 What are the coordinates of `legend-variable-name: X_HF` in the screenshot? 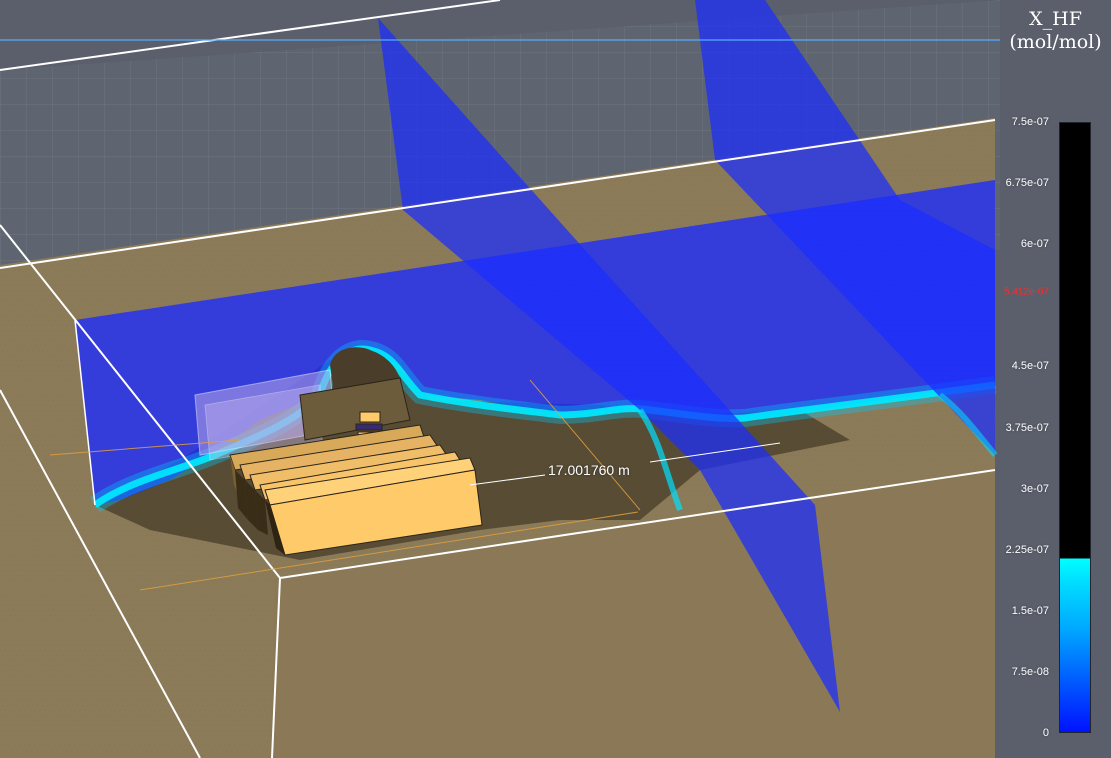 It's located at (1055, 19).